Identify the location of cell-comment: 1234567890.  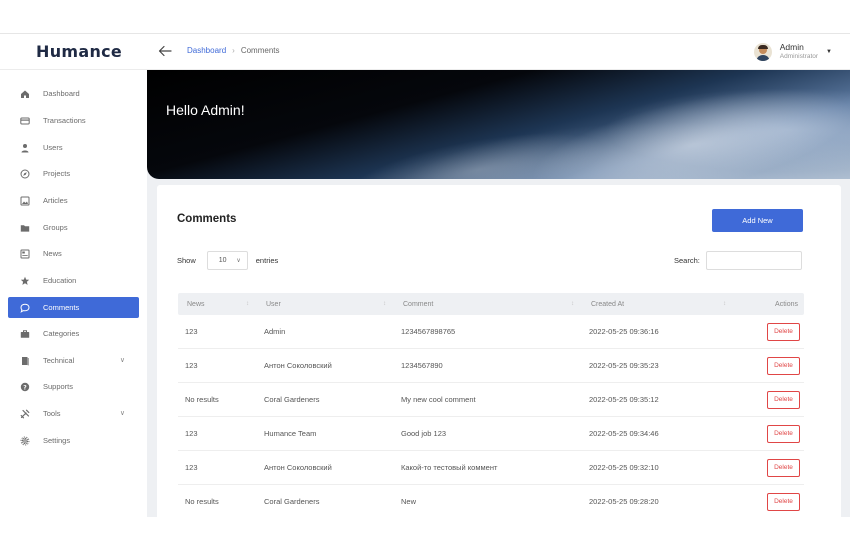
(422, 365).